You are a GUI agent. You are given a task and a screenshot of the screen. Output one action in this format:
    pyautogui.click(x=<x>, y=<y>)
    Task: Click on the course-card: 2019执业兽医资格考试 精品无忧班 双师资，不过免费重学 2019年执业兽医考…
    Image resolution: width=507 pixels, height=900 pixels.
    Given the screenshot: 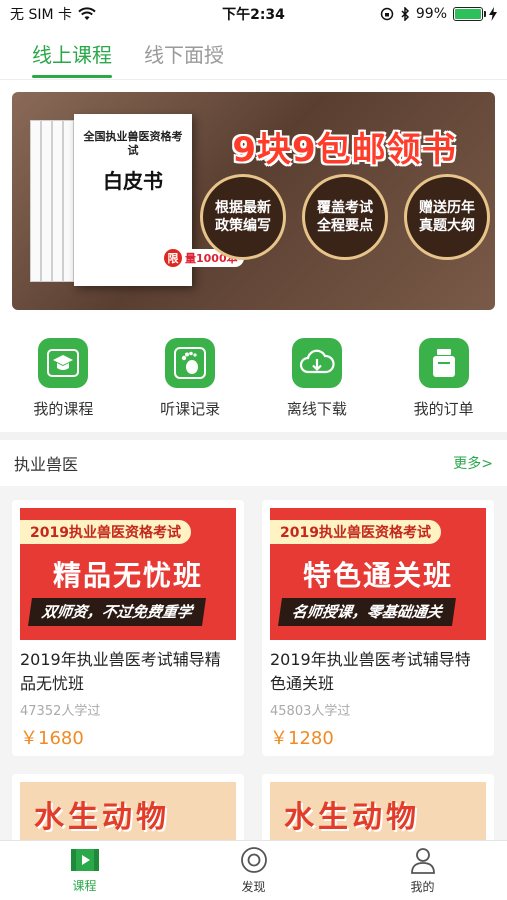 What is the action you would take?
    pyautogui.click(x=128, y=628)
    